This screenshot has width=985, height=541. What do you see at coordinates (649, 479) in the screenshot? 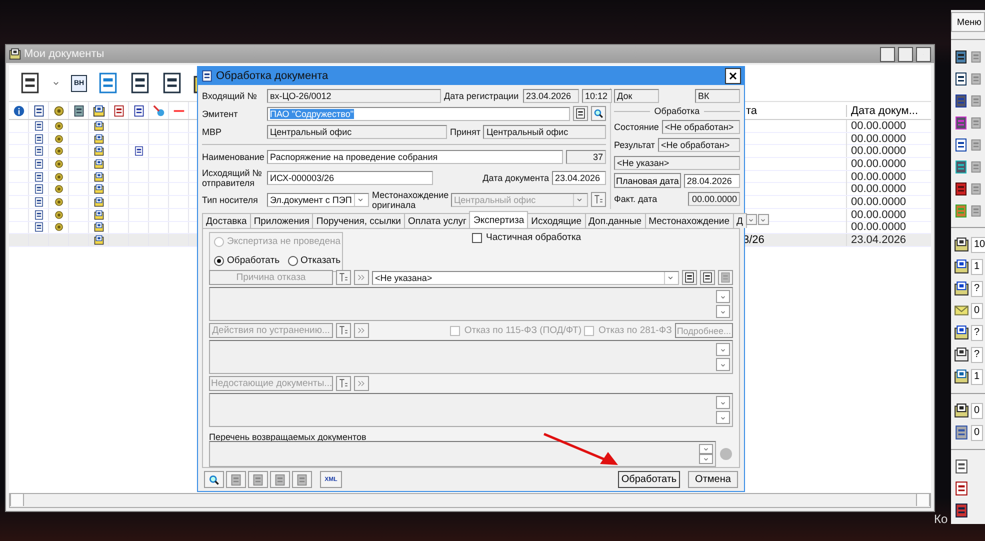
I see `process-button: Обработать` at bounding box center [649, 479].